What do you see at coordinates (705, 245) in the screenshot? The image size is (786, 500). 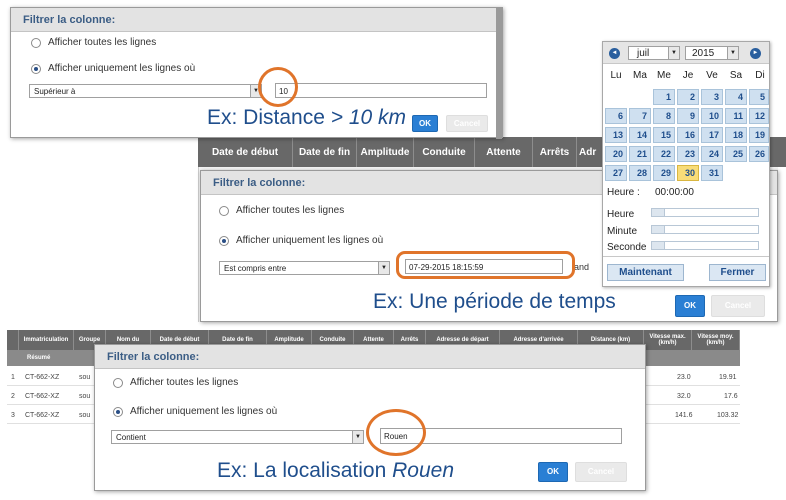 I see `second-slider` at bounding box center [705, 245].